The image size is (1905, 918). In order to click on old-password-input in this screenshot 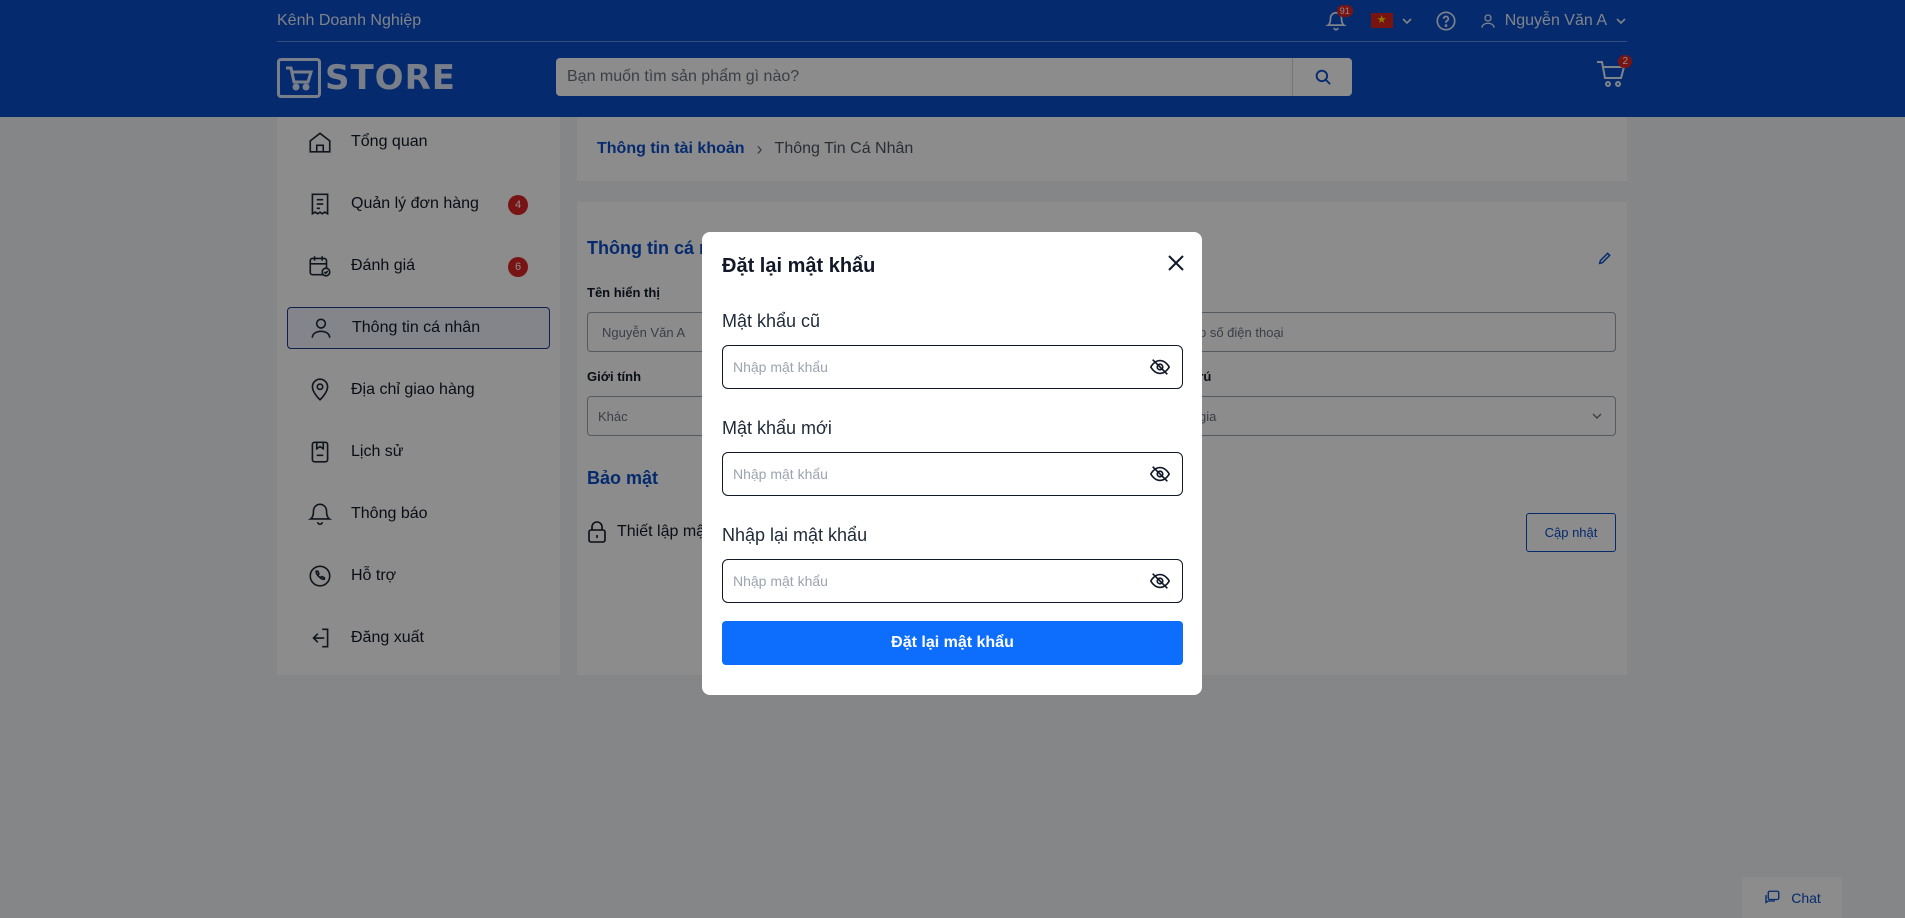, I will do `click(930, 367)`.